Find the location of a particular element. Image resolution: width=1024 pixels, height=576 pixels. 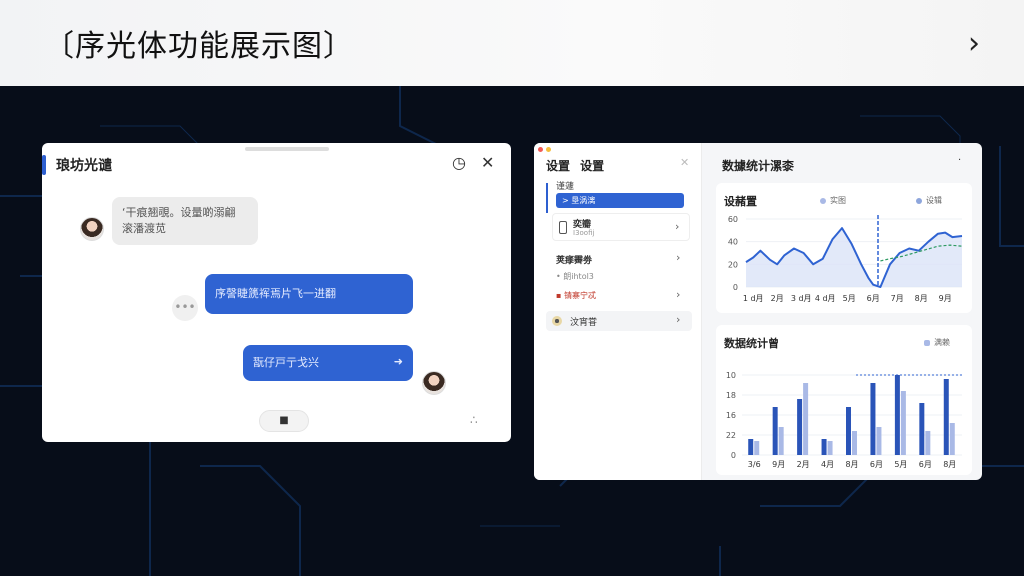

title-accent-bar is located at coordinates (44, 165).